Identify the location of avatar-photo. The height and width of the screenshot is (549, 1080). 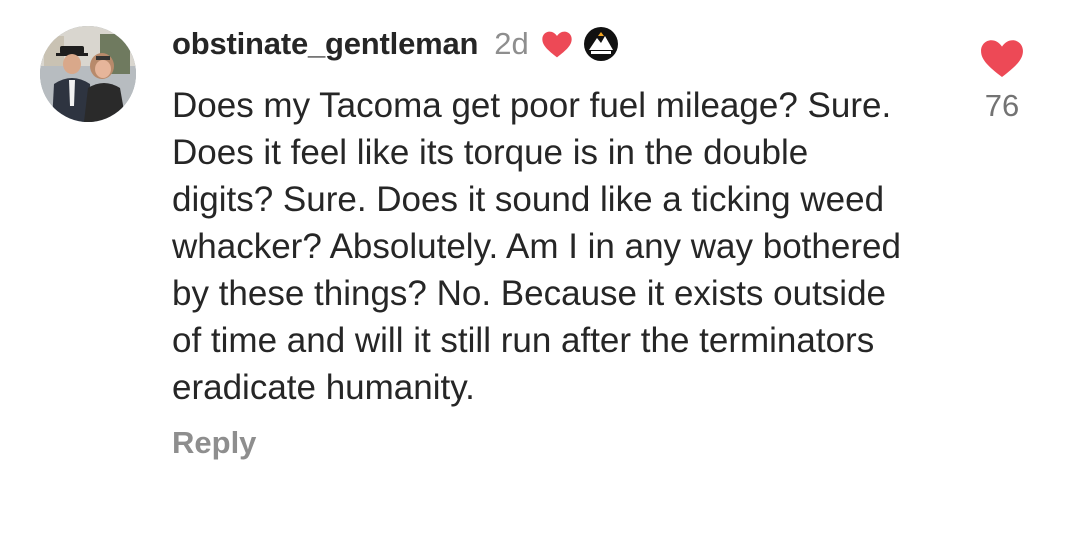
(88, 74).